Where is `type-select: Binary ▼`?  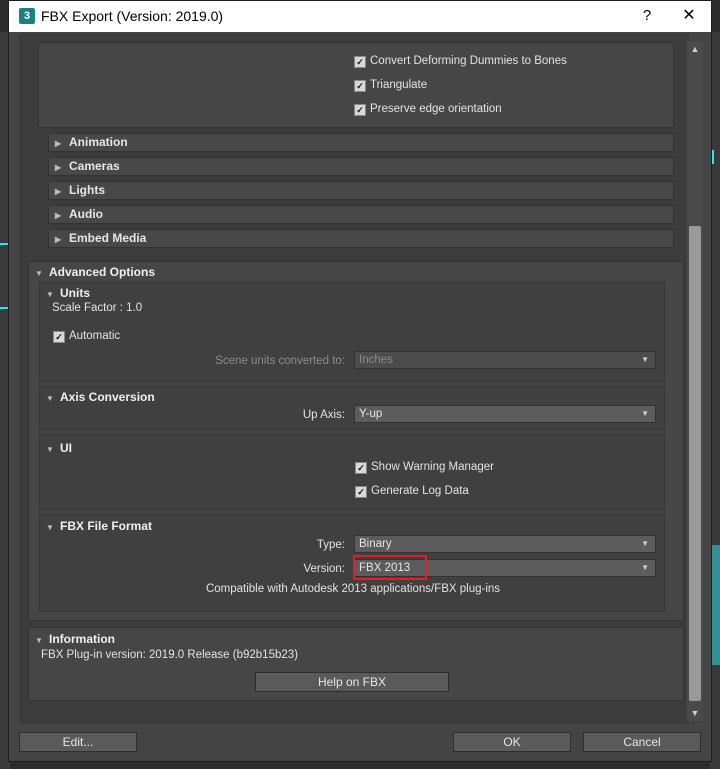 type-select: Binary ▼ is located at coordinates (505, 544).